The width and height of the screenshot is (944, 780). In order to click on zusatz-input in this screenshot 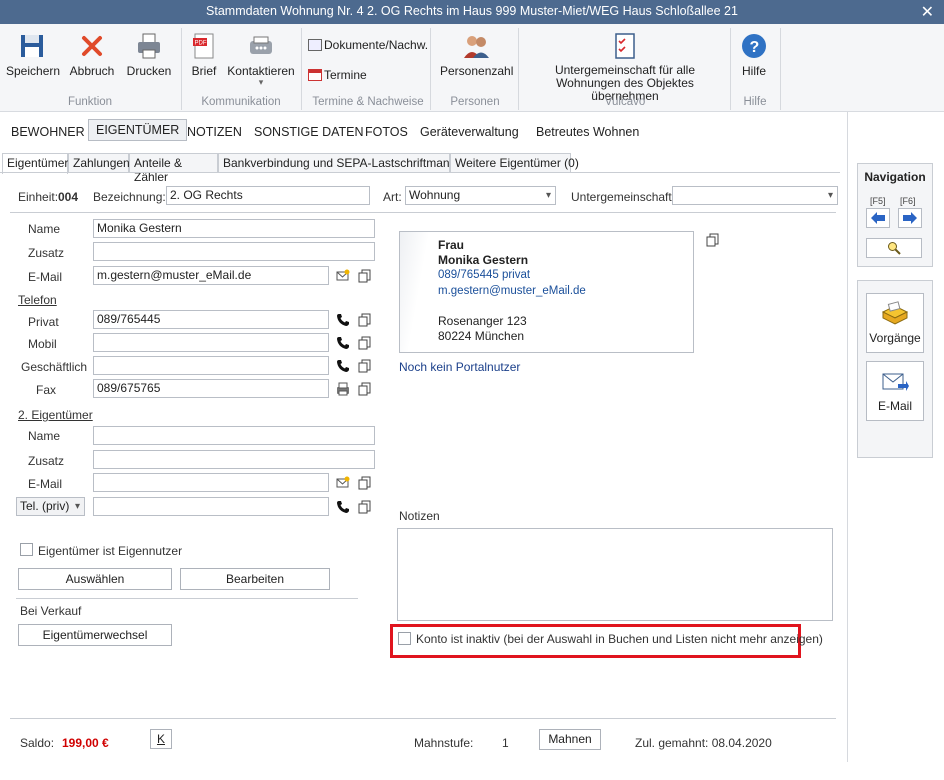, I will do `click(234, 251)`.